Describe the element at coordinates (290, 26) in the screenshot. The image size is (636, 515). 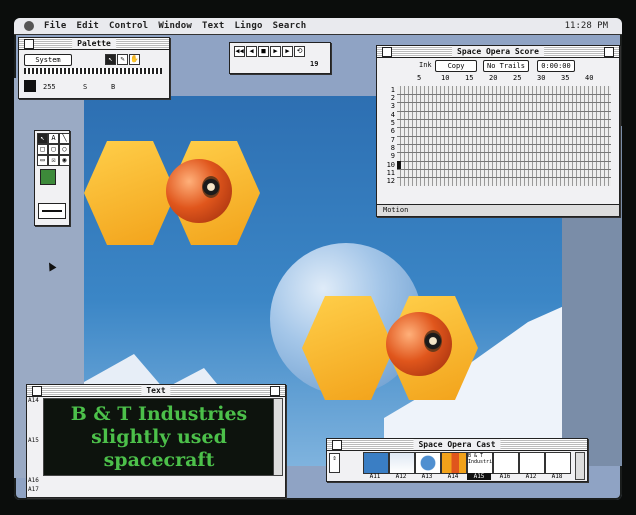
I see `menu-search: Search` at that location.